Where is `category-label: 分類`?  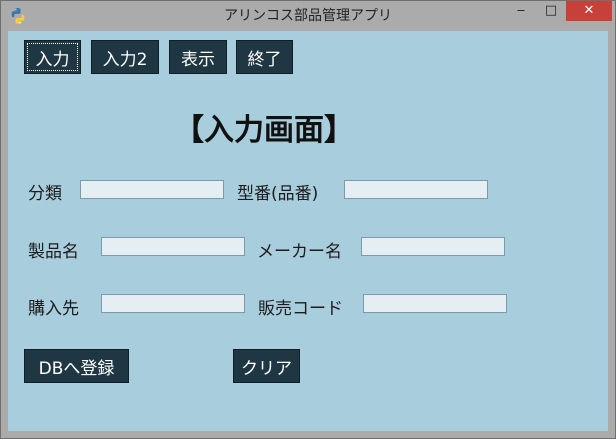
category-label: 分類 is located at coordinates (45, 194).